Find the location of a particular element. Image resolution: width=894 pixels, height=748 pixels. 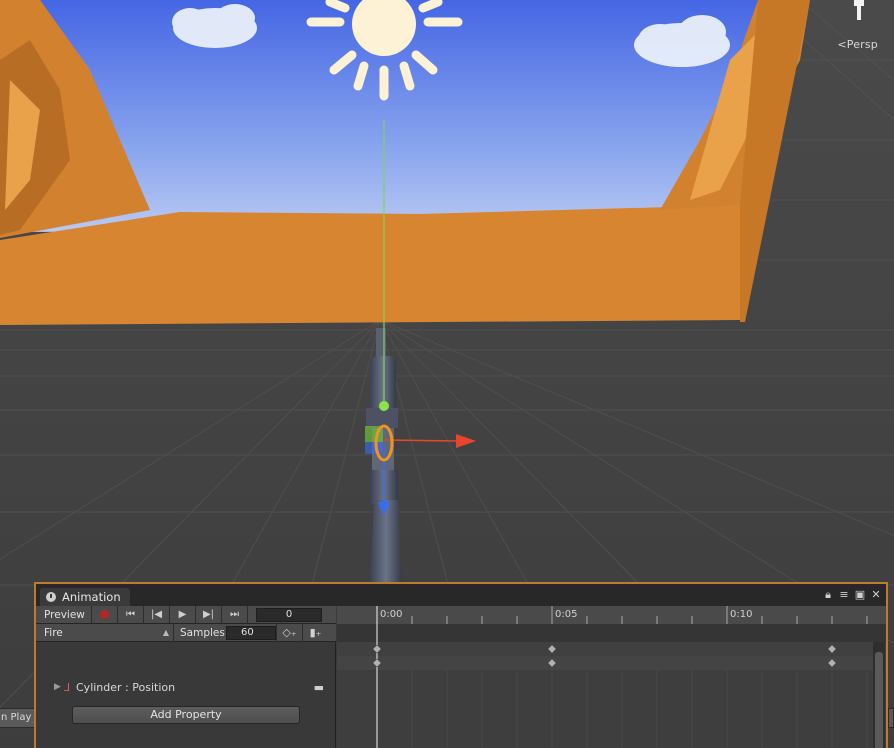

last-keyframe-button: ⏭ is located at coordinates (235, 614).